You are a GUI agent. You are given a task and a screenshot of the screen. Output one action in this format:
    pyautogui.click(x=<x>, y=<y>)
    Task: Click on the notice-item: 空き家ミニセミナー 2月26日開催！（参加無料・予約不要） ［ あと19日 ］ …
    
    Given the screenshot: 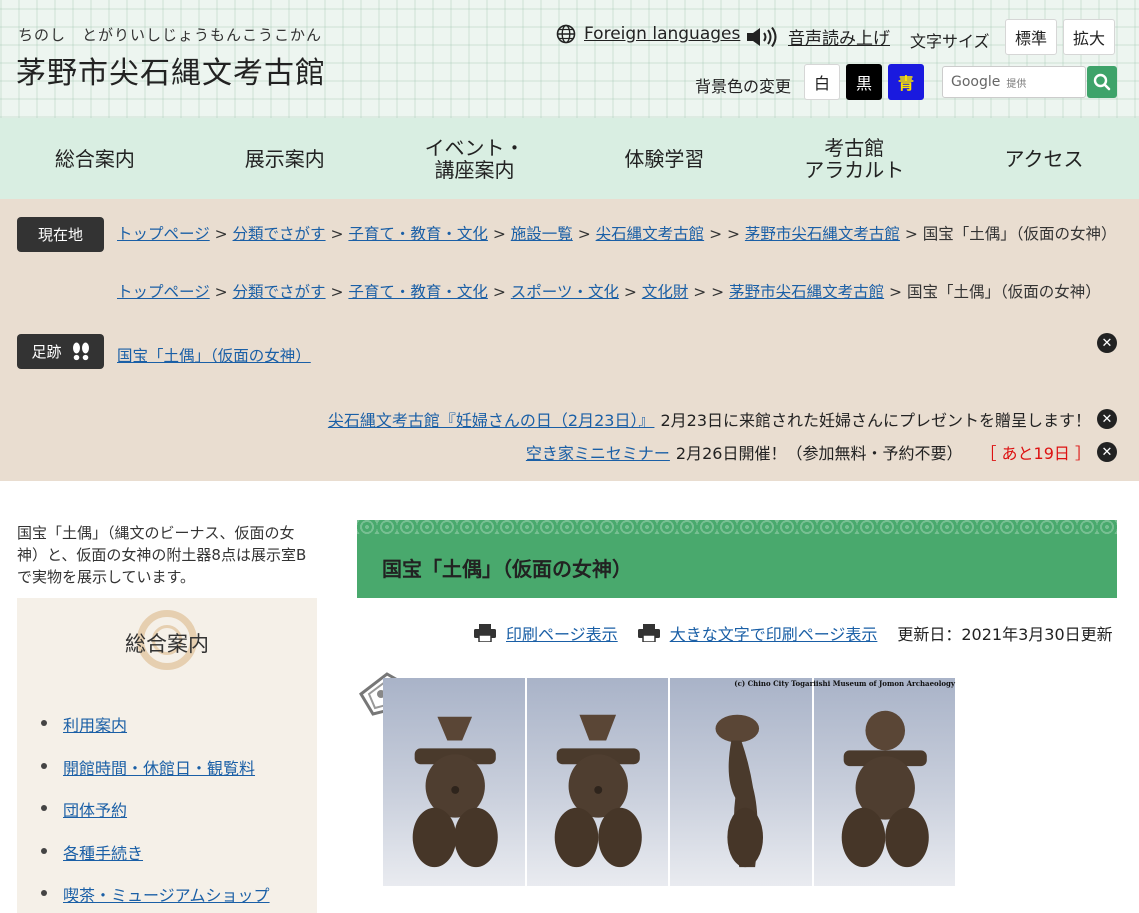 What is the action you would take?
    pyautogui.click(x=821, y=452)
    